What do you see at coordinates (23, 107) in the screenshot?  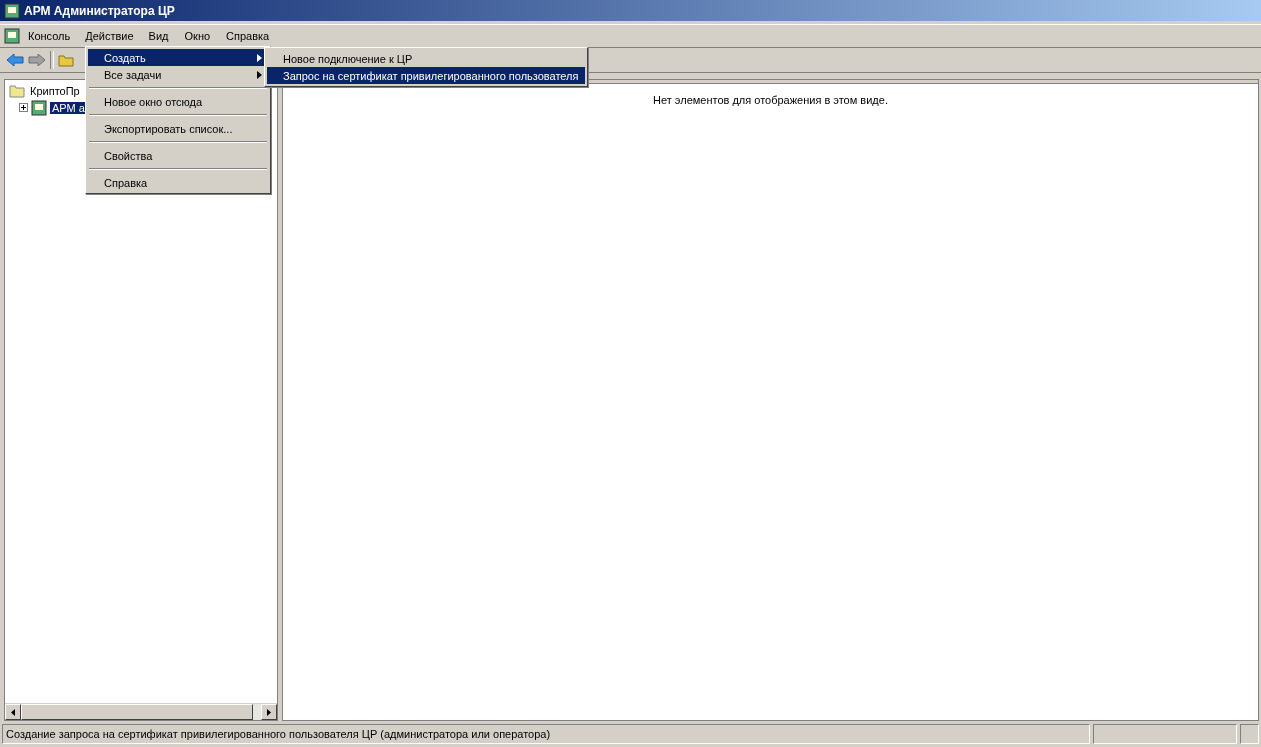 I see `expand-toggle` at bounding box center [23, 107].